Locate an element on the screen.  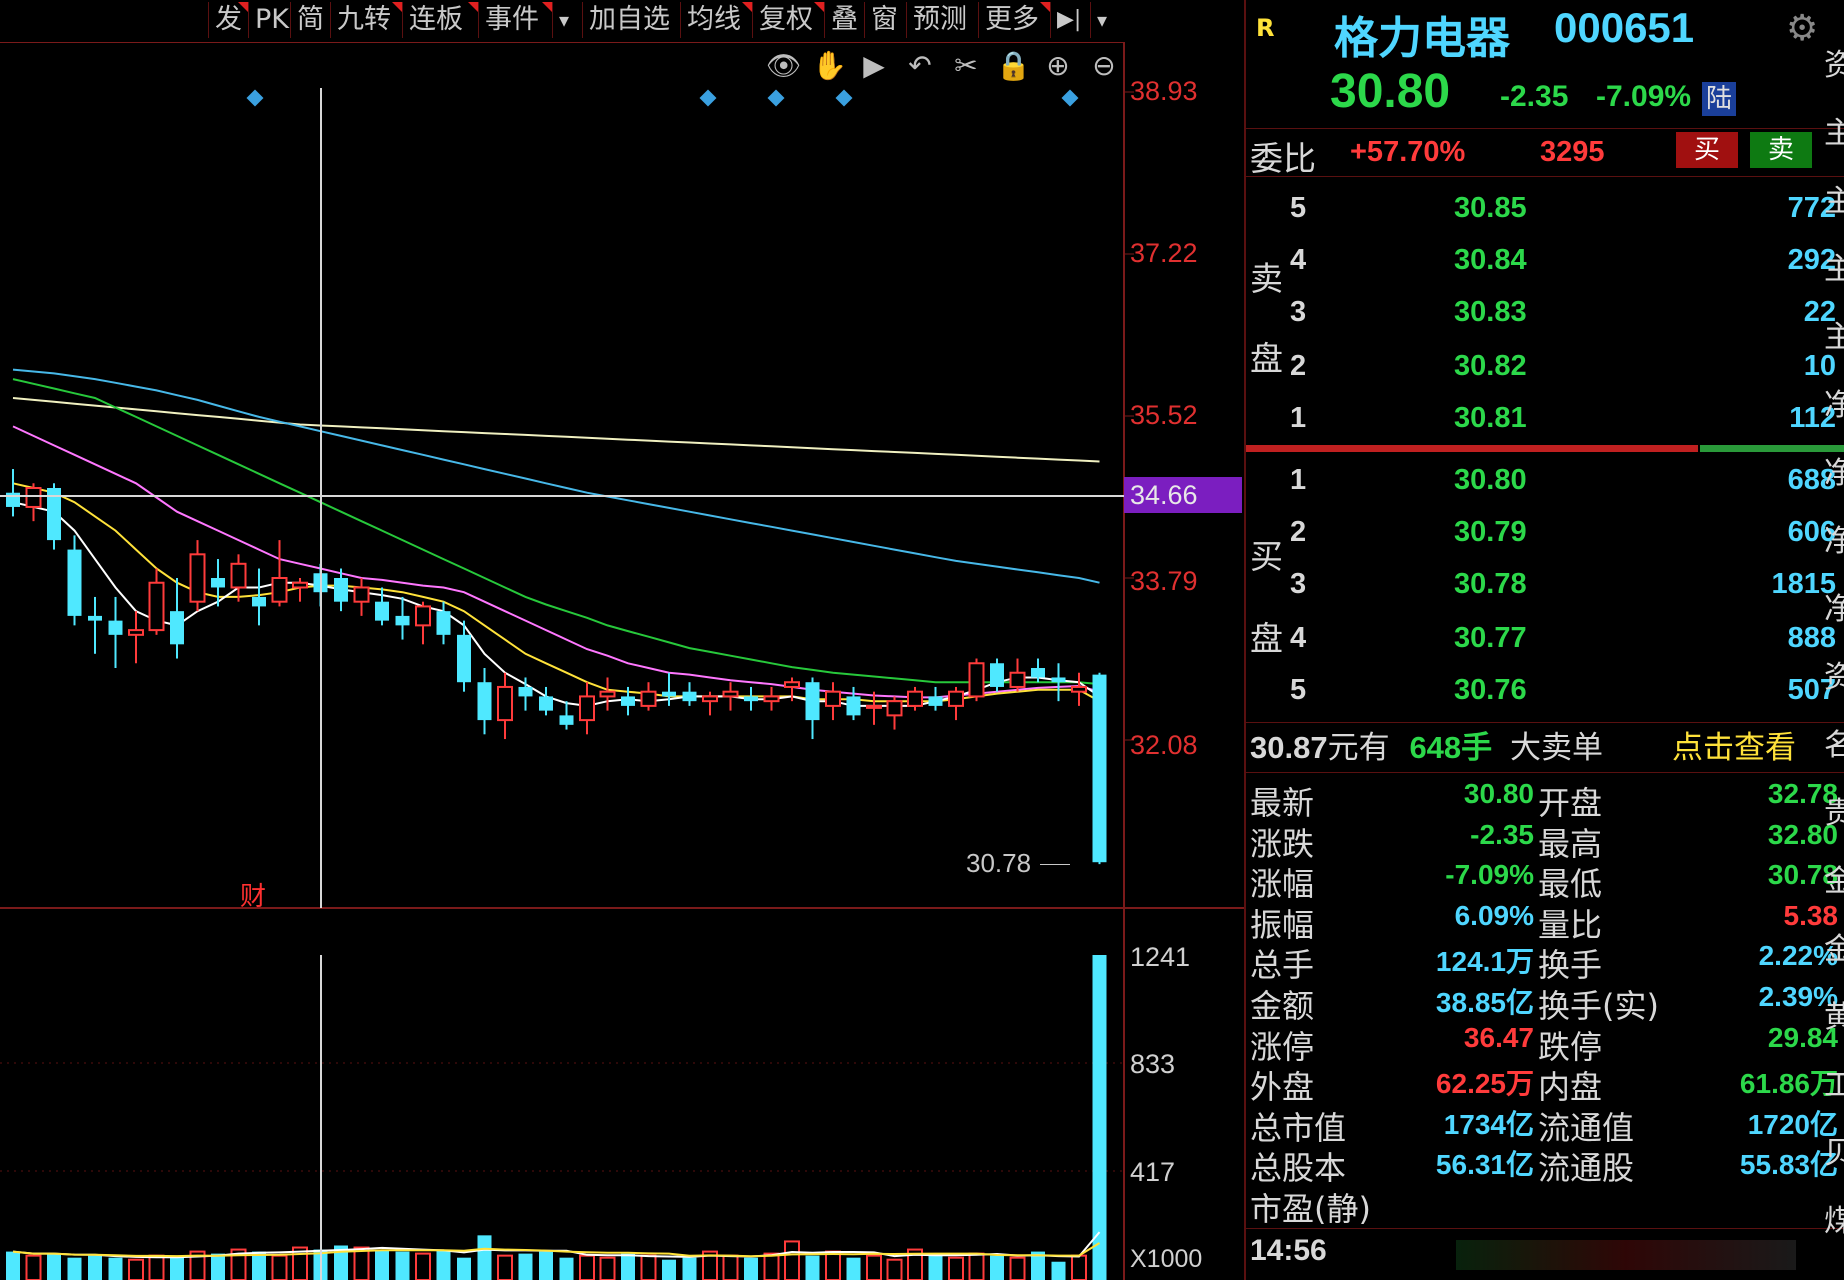
current-price-tag: 34.66 is located at coordinates (1183, 495).